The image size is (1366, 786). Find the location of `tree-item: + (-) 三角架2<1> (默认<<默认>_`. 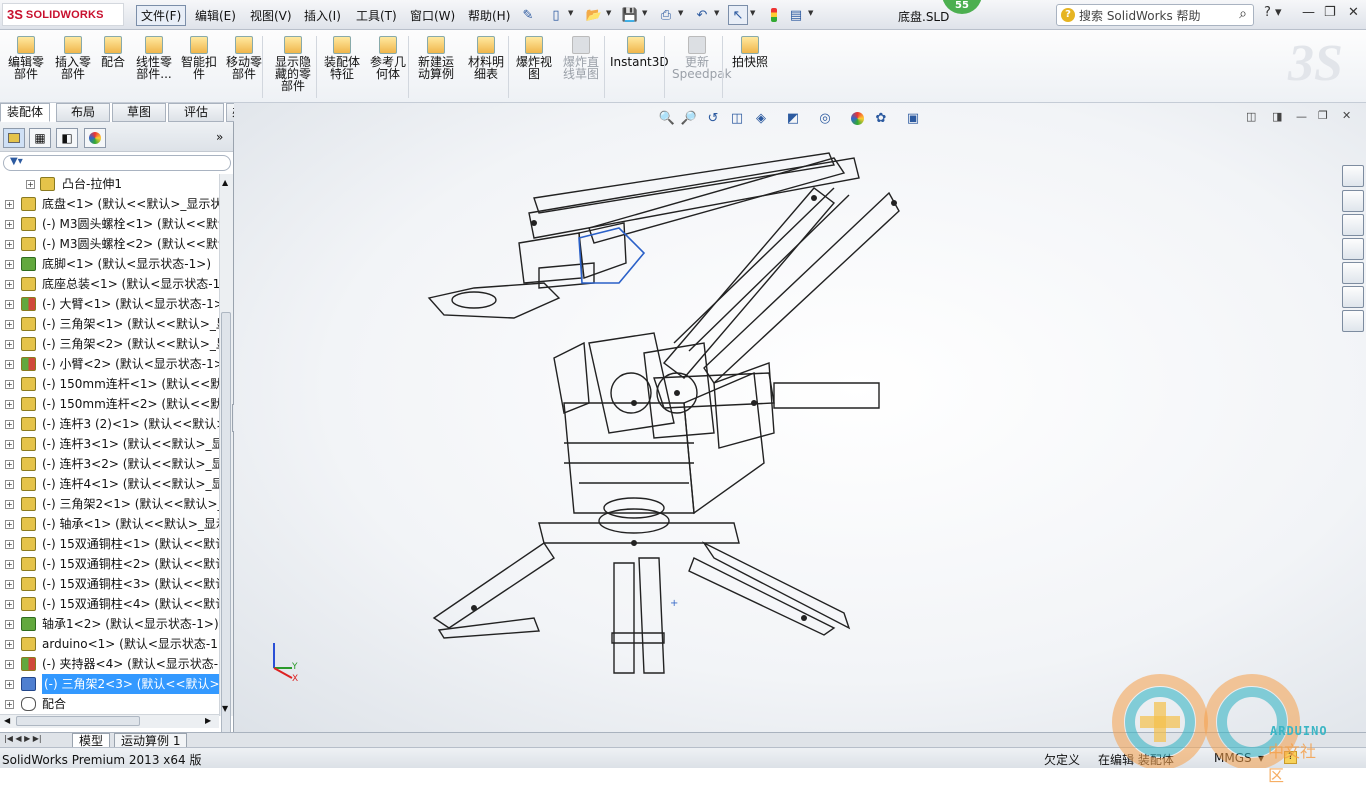

tree-item: + (-) 三角架2<1> (默认<<默认>_ is located at coordinates (109, 504).